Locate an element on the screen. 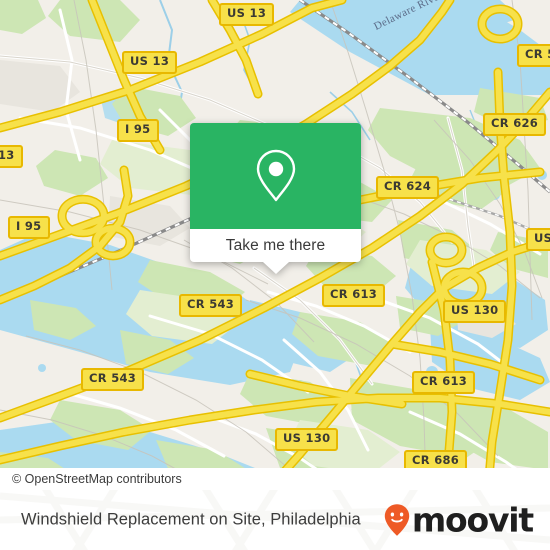 The height and width of the screenshot is (550, 550). callout-action: Take me there is located at coordinates (275, 251).